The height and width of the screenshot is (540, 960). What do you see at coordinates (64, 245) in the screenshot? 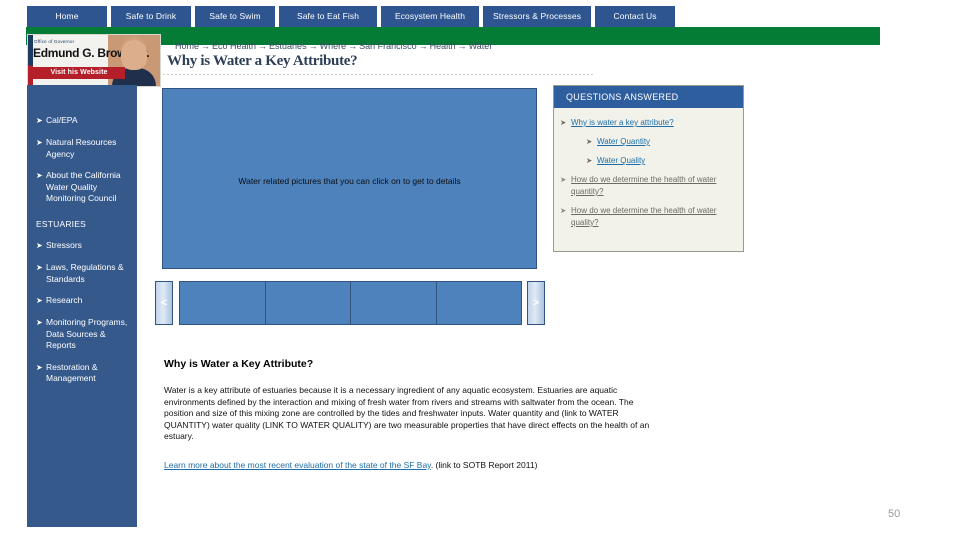
I see `sidebar-item-label: Stressors` at bounding box center [64, 245].